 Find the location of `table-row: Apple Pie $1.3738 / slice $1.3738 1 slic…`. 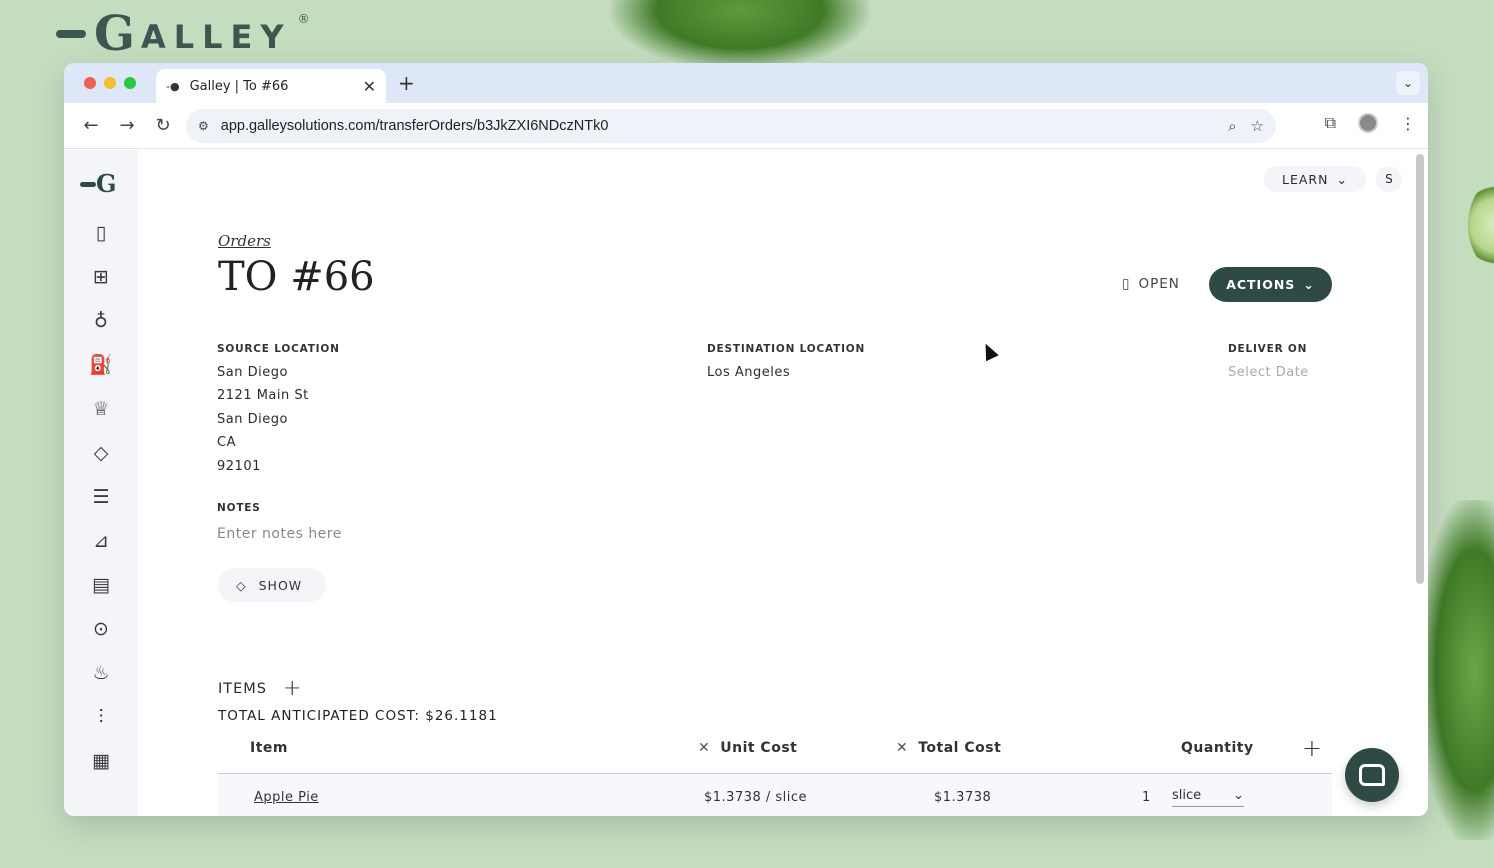

table-row: Apple Pie $1.3738 / slice $1.3738 1 slic… is located at coordinates (775, 795).